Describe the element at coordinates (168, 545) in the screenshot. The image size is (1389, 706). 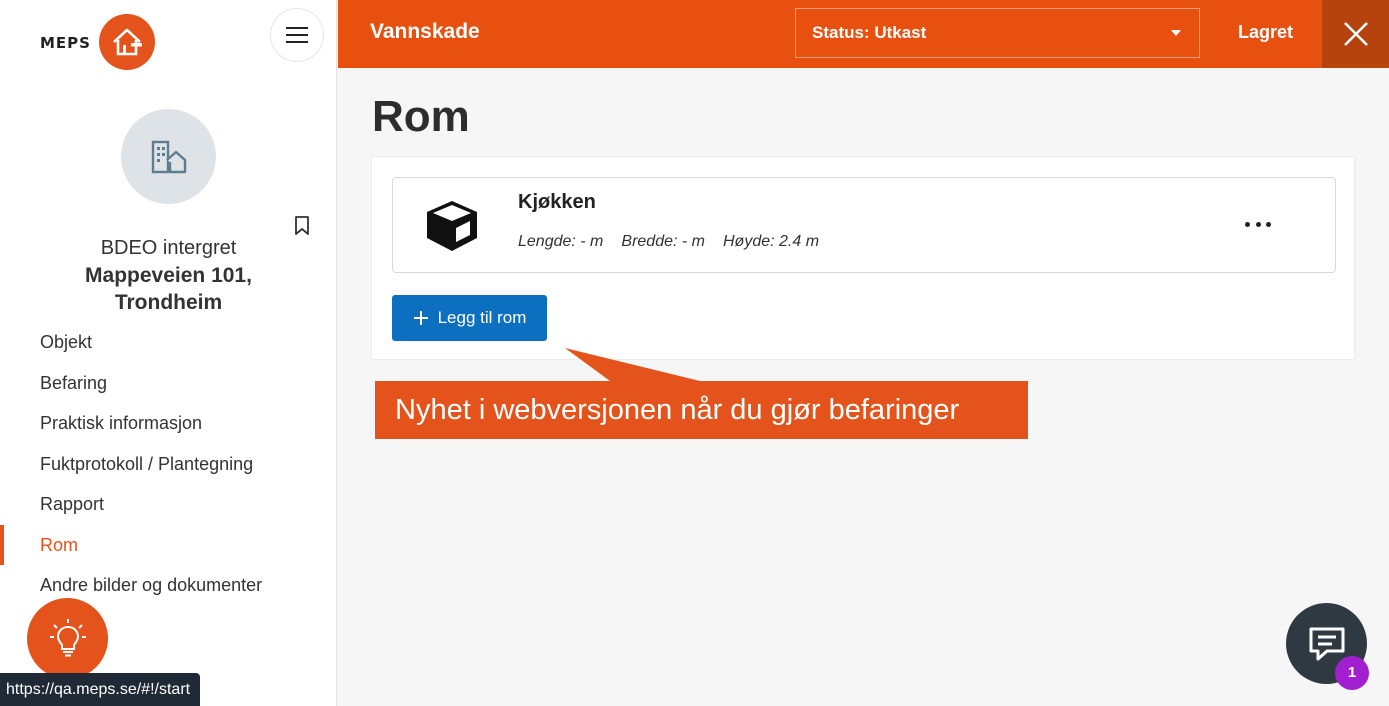
I see `sidebar-item-rom: Rom` at that location.